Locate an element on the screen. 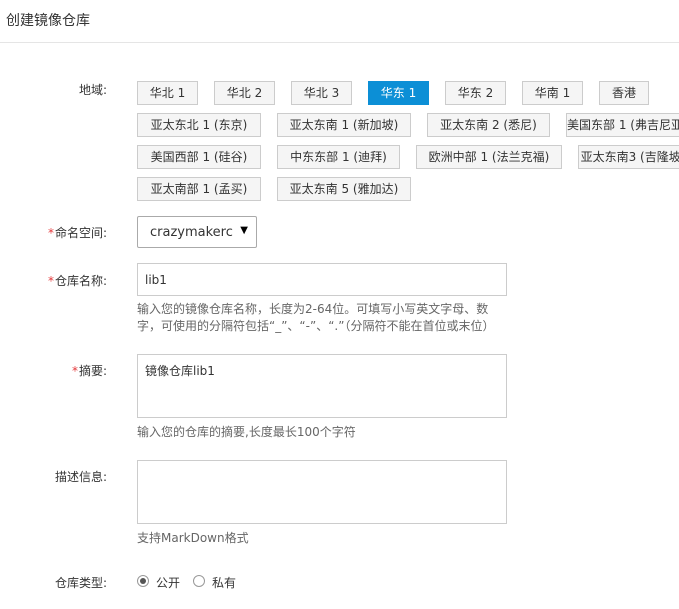 The image size is (679, 609). repo-name-input: lib1 is located at coordinates (322, 279).